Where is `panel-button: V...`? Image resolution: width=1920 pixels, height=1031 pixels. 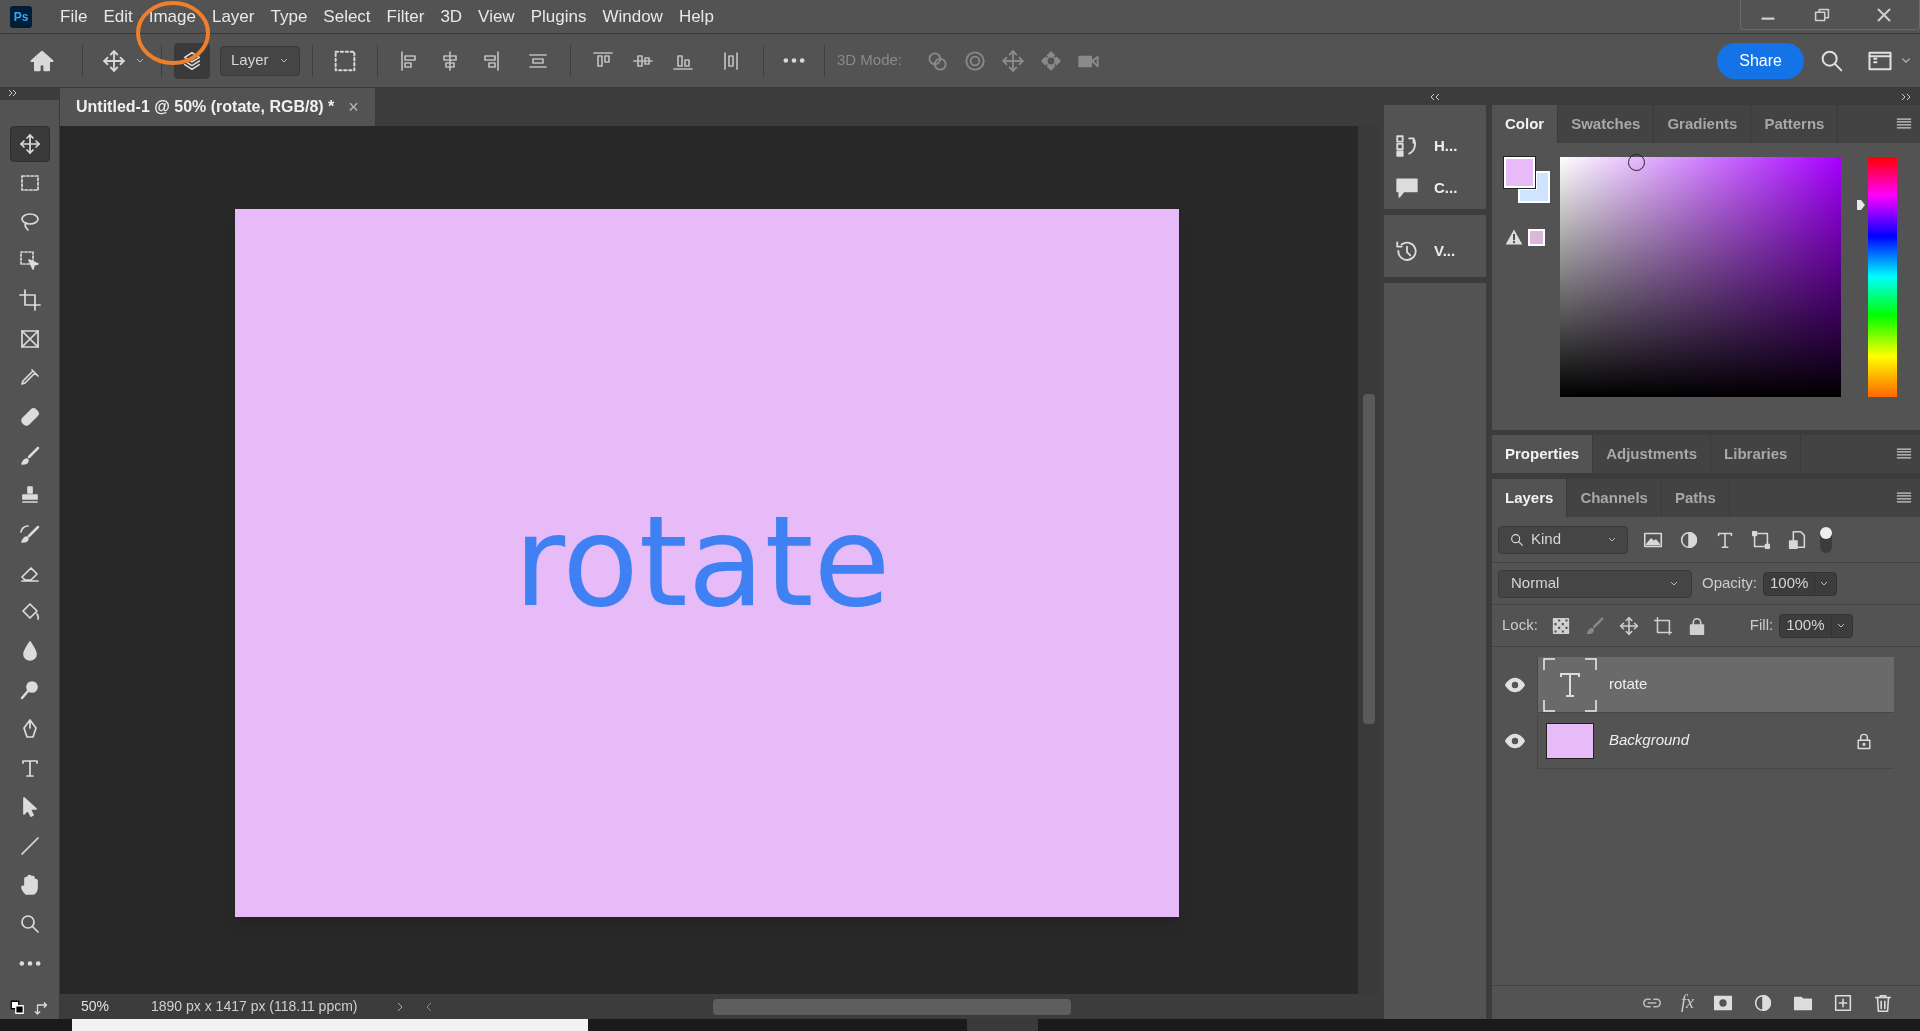 panel-button: V... is located at coordinates (1435, 246).